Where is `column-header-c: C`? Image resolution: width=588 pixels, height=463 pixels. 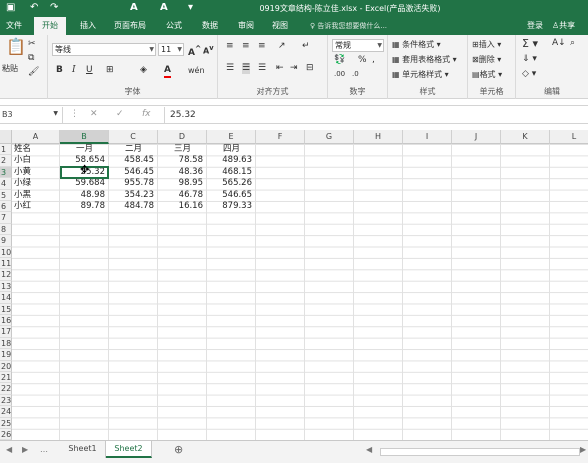
column-header-c: C is located at coordinates (133, 137).